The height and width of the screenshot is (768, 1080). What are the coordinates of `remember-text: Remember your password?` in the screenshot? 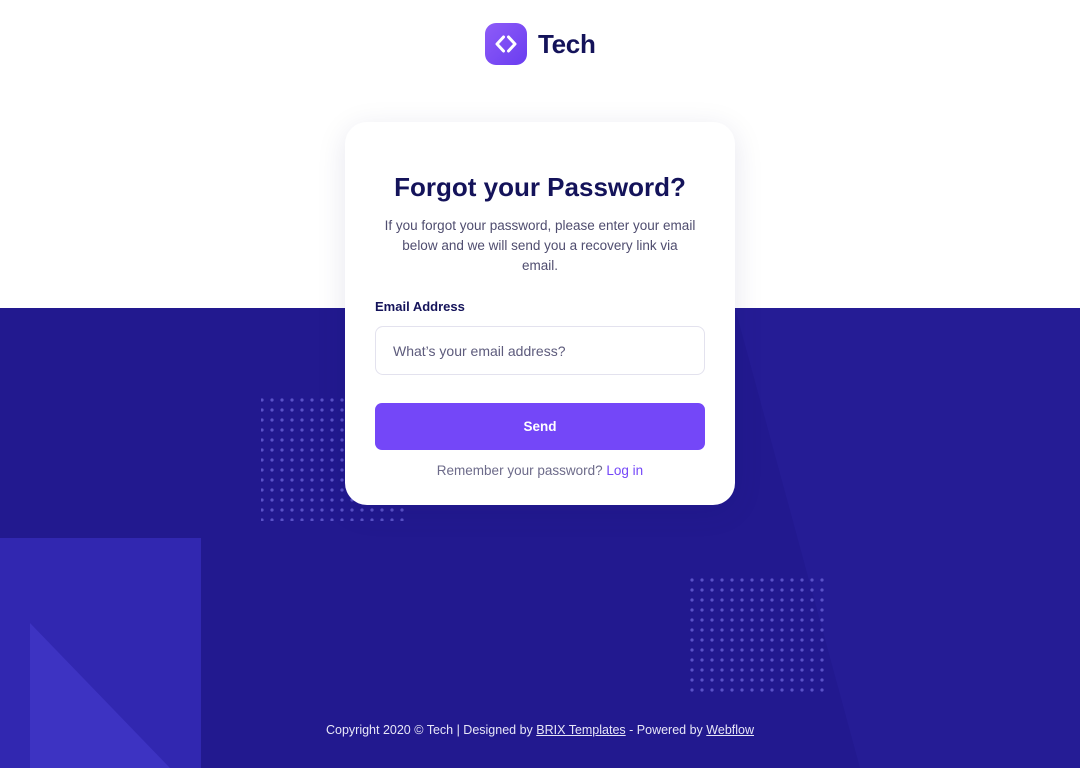 It's located at (519, 470).